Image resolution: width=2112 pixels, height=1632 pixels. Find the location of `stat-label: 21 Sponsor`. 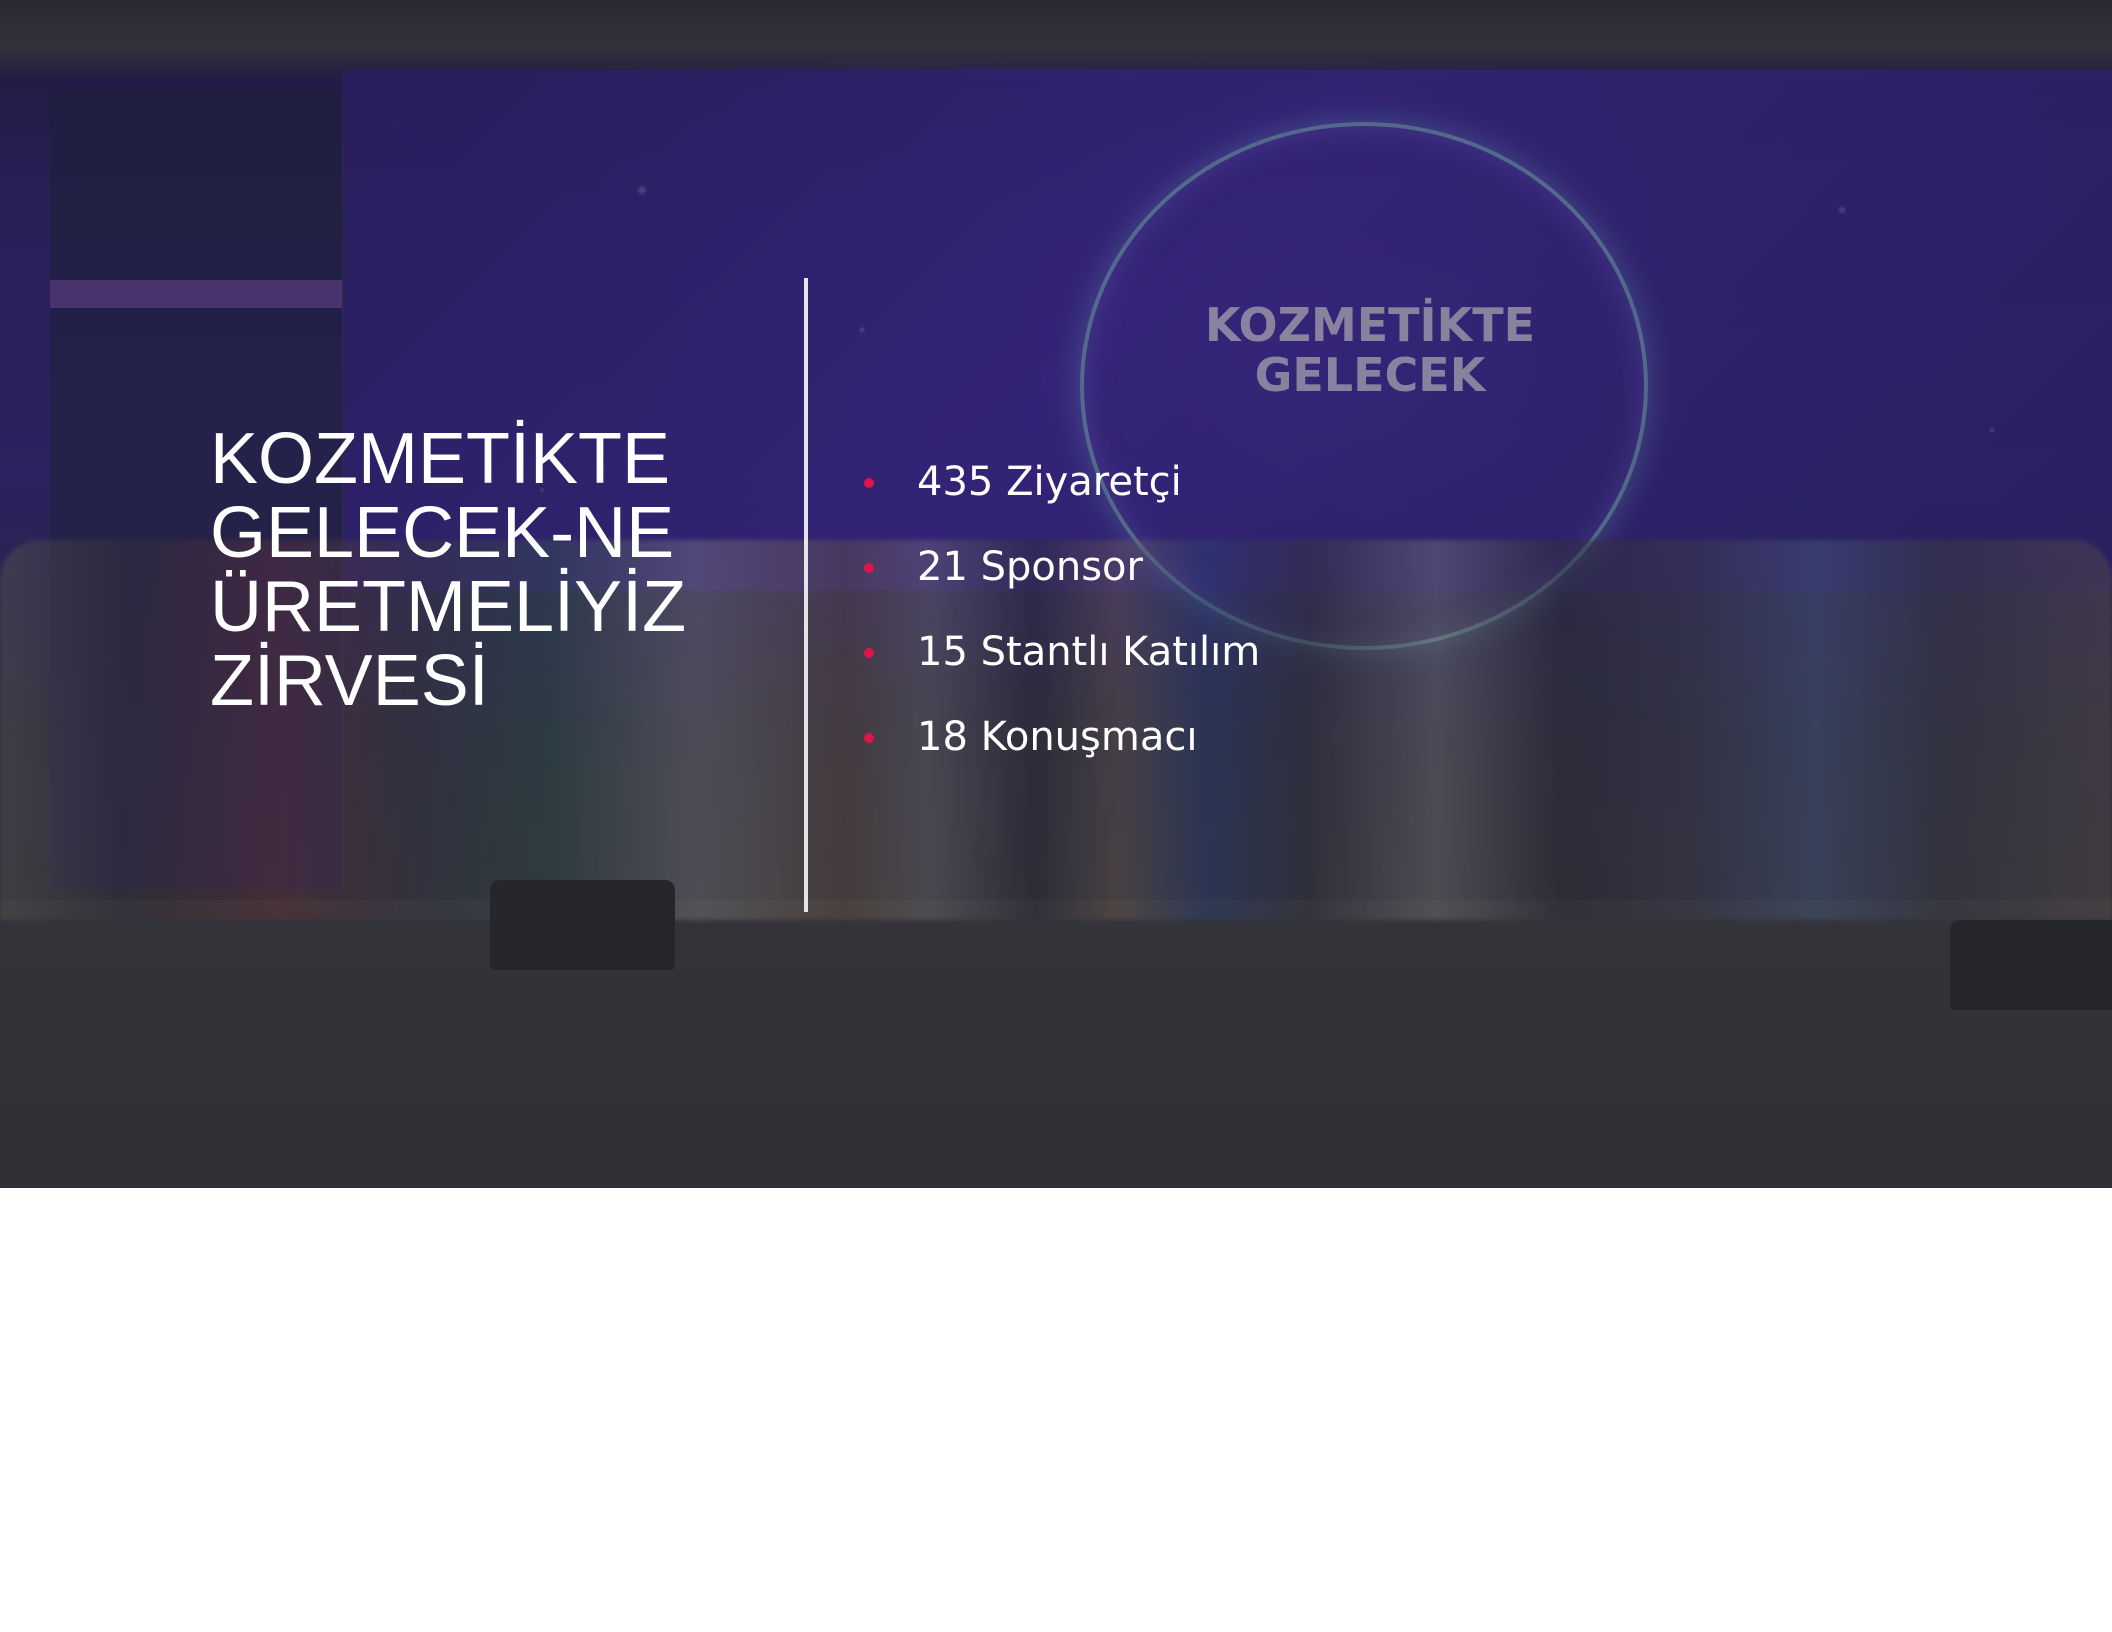

stat-label: 21 Sponsor is located at coordinates (1030, 567).